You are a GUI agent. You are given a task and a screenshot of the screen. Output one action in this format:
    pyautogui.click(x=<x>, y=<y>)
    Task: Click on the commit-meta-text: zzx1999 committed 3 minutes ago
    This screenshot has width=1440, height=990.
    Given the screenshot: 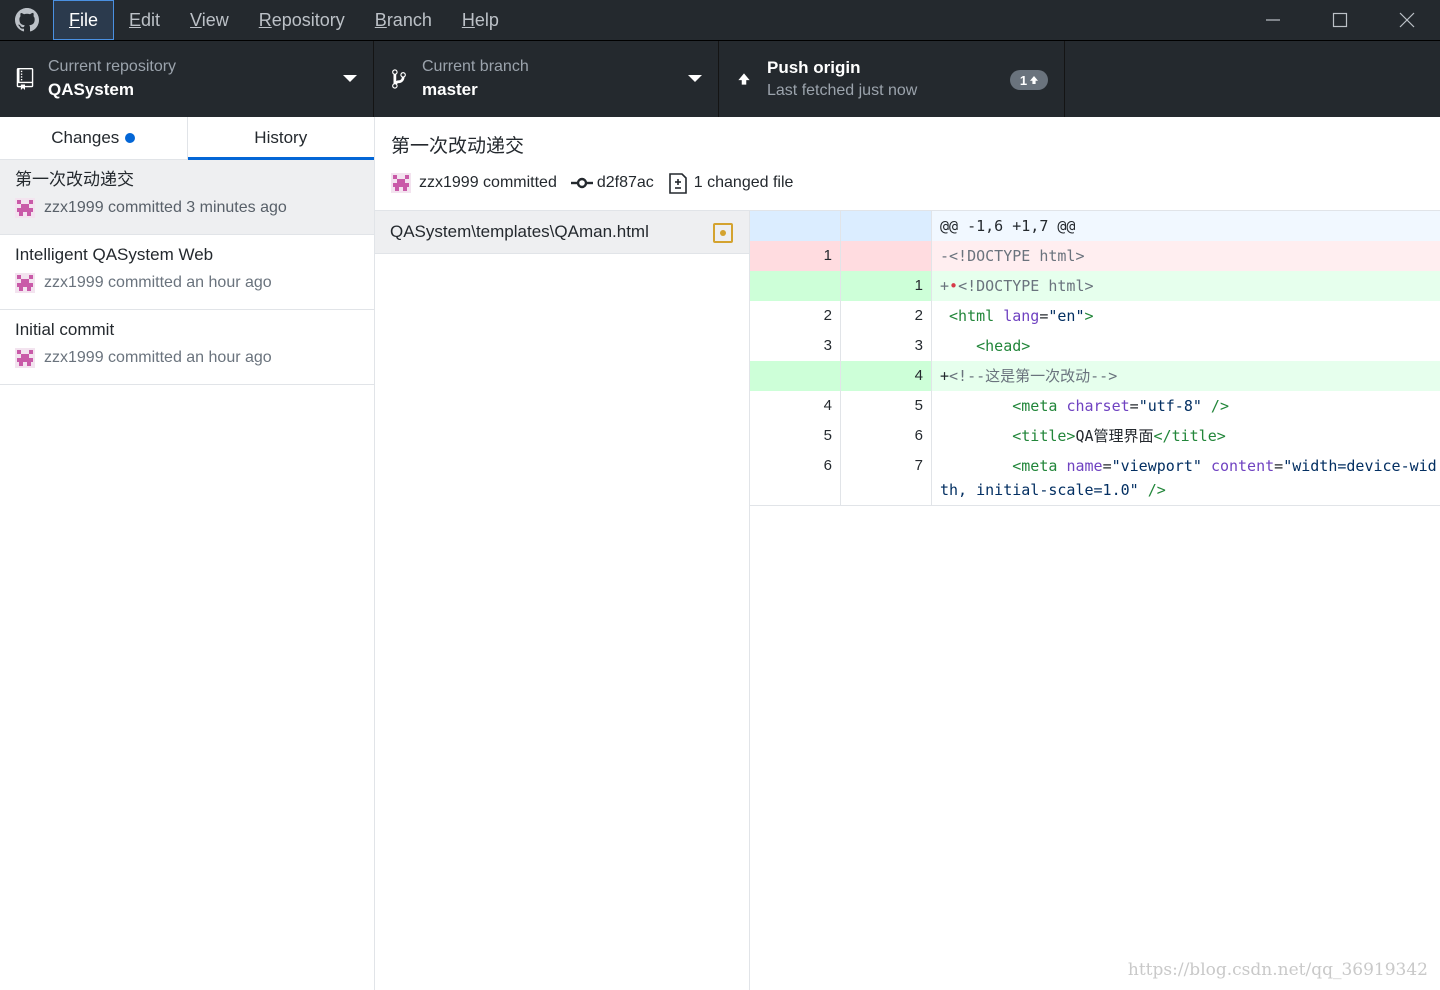 What is the action you would take?
    pyautogui.click(x=165, y=207)
    